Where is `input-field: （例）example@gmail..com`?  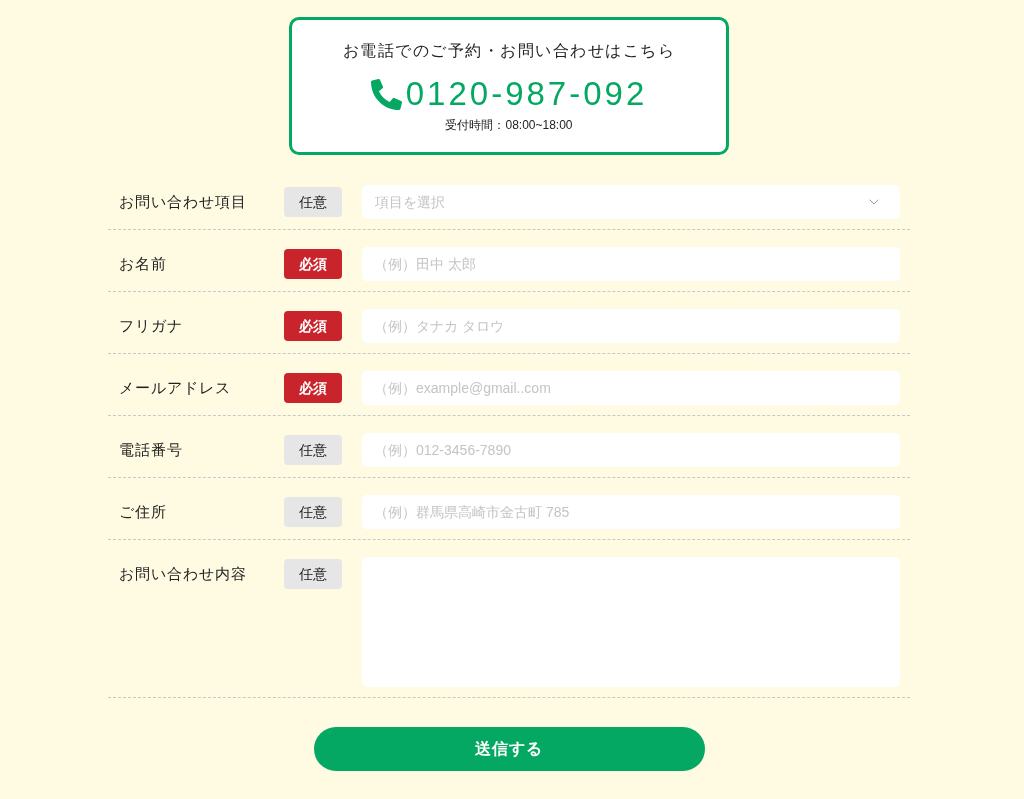
input-field: （例）example@gmail..com is located at coordinates (631, 388).